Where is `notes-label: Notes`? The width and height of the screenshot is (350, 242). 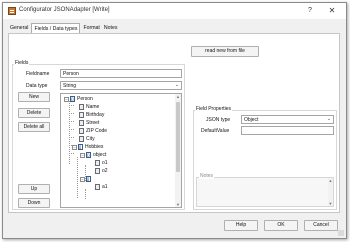 notes-label: Notes is located at coordinates (207, 176).